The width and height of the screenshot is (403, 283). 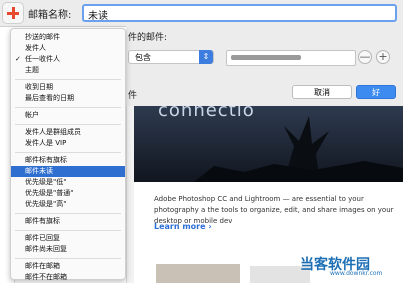 I want to click on menu-item: 发件人是 VIP, so click(x=68, y=143).